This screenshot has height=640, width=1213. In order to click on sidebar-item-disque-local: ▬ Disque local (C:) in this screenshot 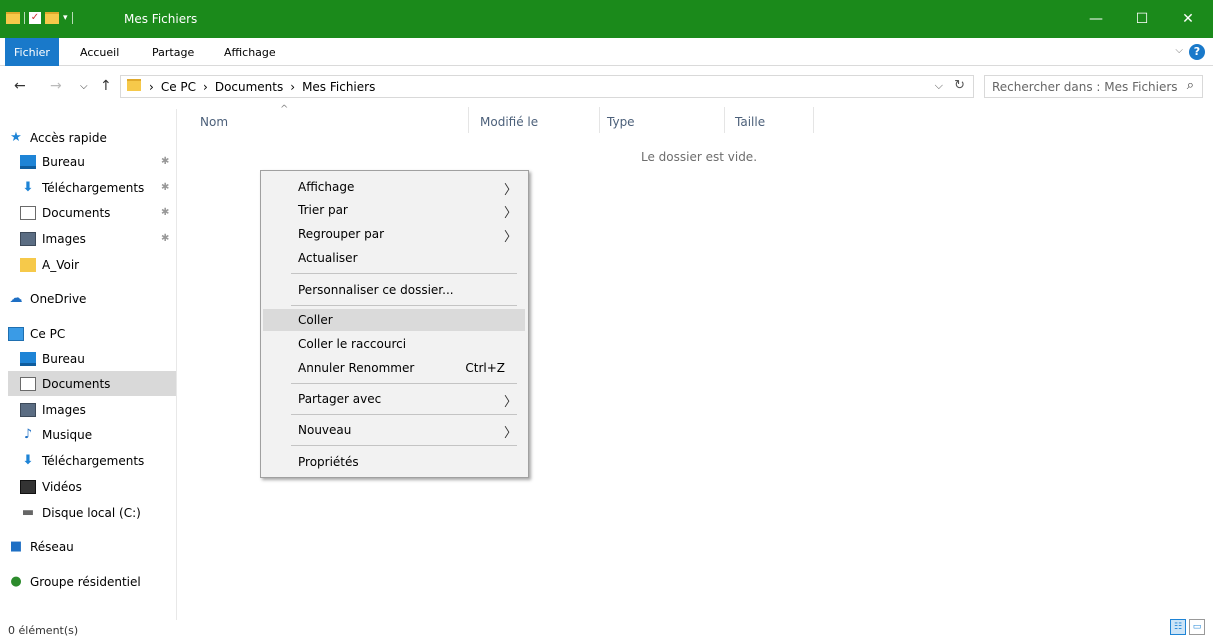, I will do `click(92, 512)`.